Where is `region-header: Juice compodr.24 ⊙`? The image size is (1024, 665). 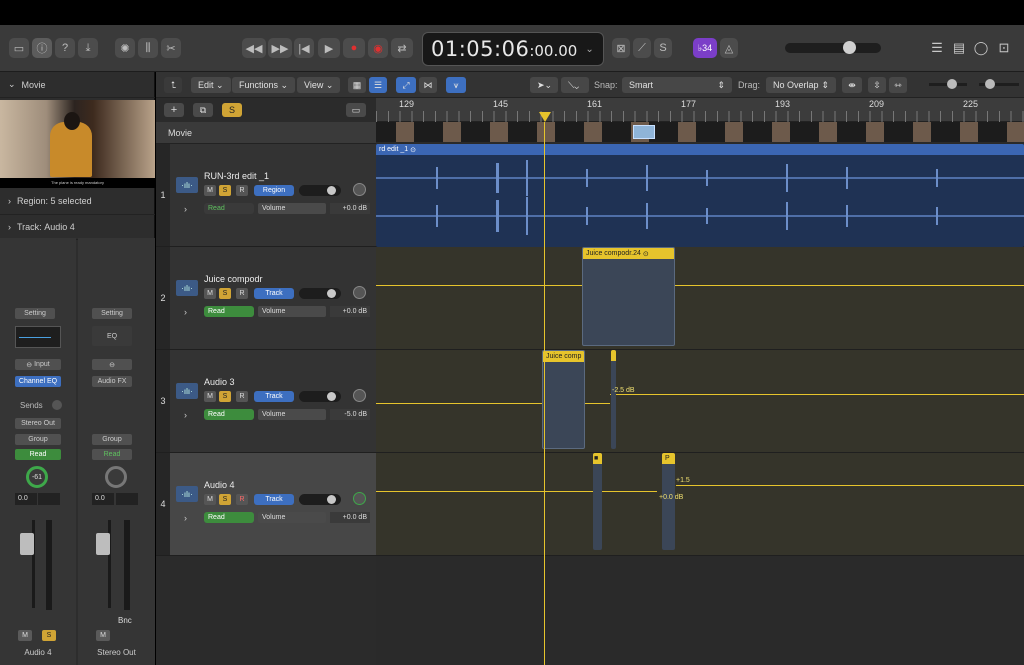 region-header: Juice compodr.24 ⊙ is located at coordinates (628, 253).